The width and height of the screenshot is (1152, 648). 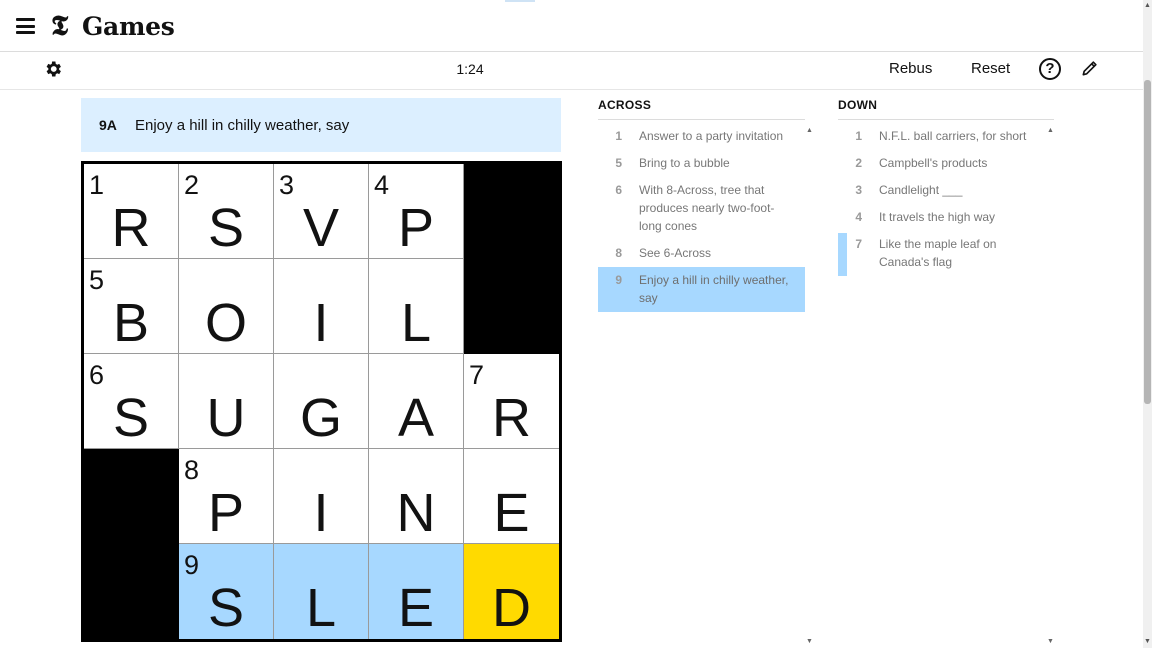 I want to click on pencil-icon, so click(x=1090, y=68).